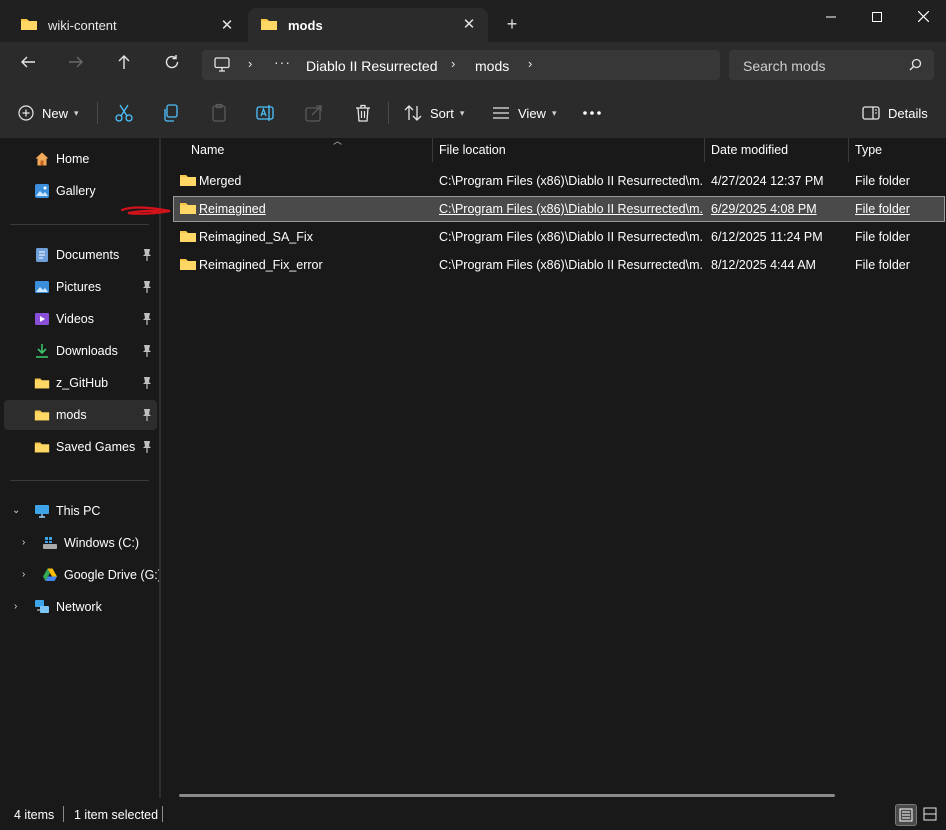 The width and height of the screenshot is (946, 830). What do you see at coordinates (314, 113) in the screenshot?
I see `share-icon` at bounding box center [314, 113].